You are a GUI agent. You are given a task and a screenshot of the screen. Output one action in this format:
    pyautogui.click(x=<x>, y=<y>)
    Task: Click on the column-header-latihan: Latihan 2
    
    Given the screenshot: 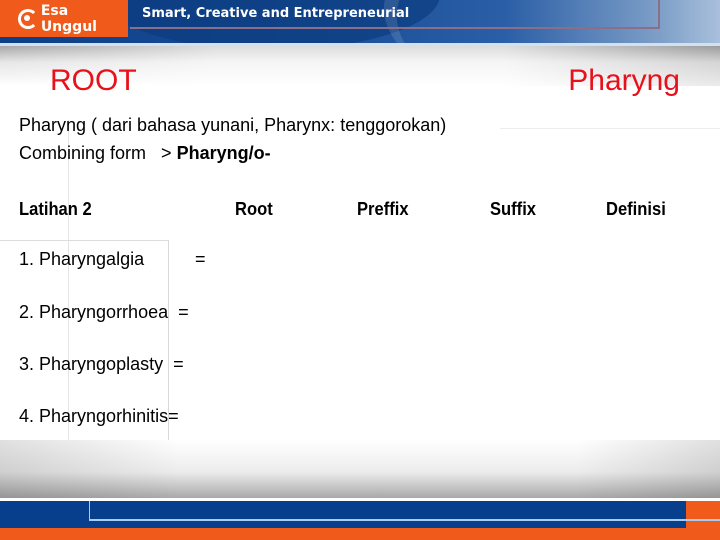 What is the action you would take?
    pyautogui.click(x=55, y=209)
    